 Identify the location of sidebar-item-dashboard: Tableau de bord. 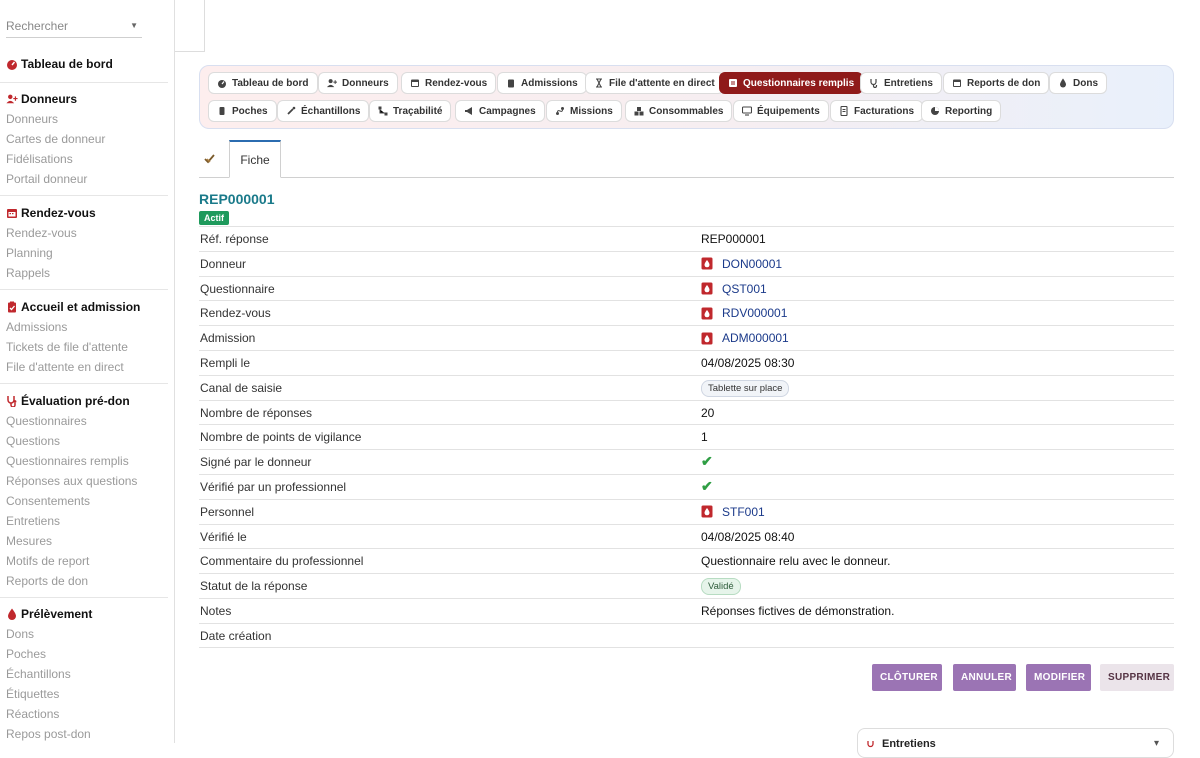
(84, 64).